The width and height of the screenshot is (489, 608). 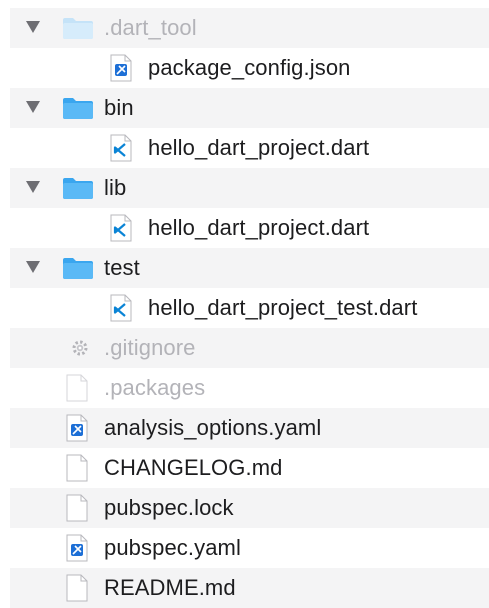 I want to click on file-row-test-dart: hello_dart_project_test.dart, so click(x=249, y=308).